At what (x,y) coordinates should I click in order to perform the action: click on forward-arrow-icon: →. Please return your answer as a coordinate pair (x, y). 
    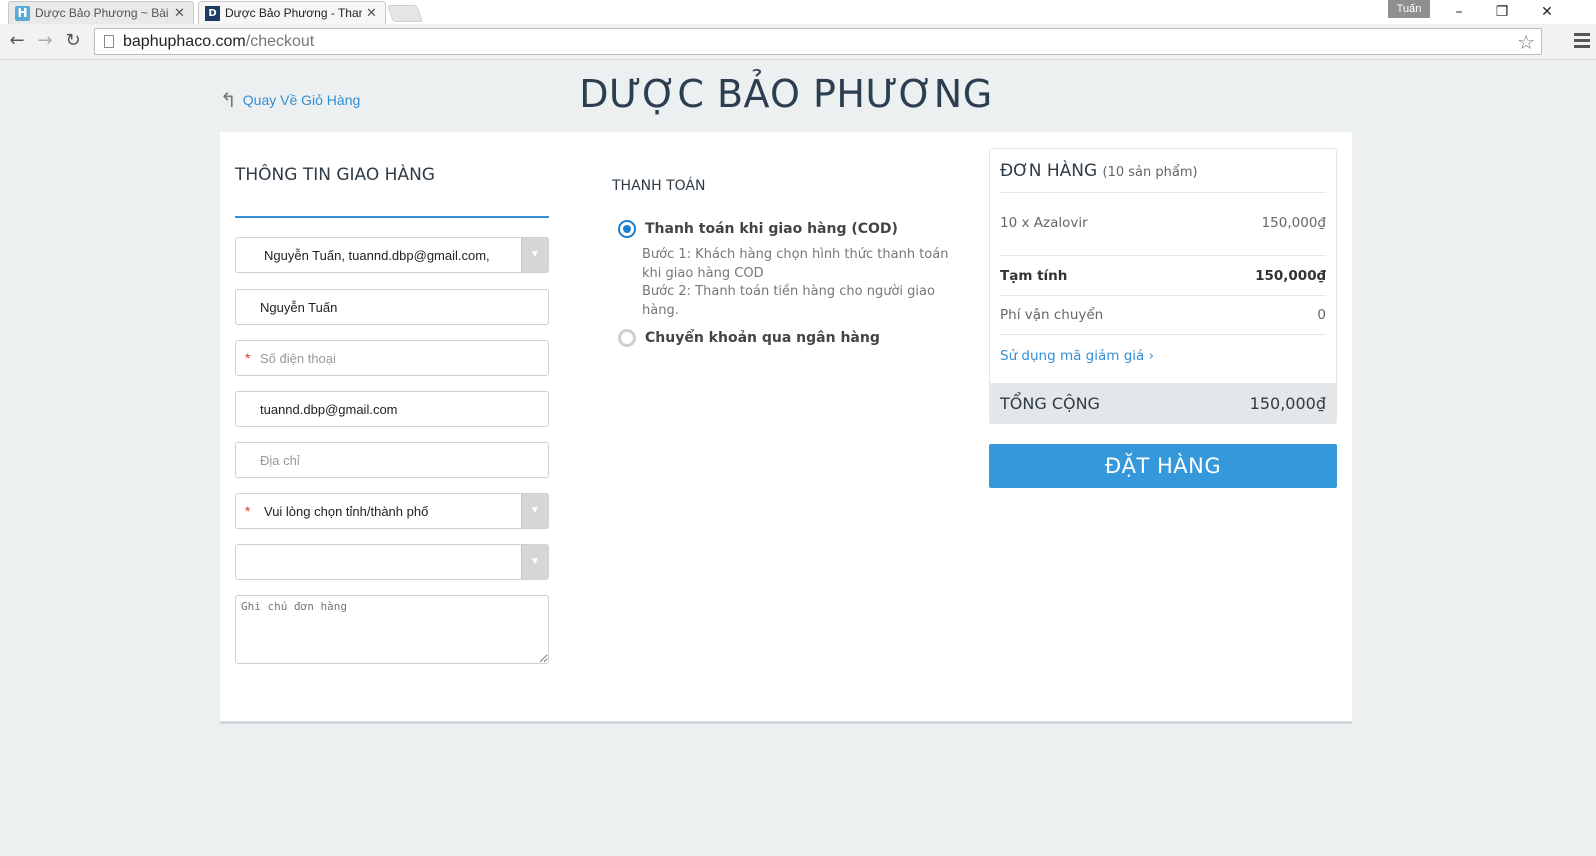
    Looking at the image, I should click on (45, 41).